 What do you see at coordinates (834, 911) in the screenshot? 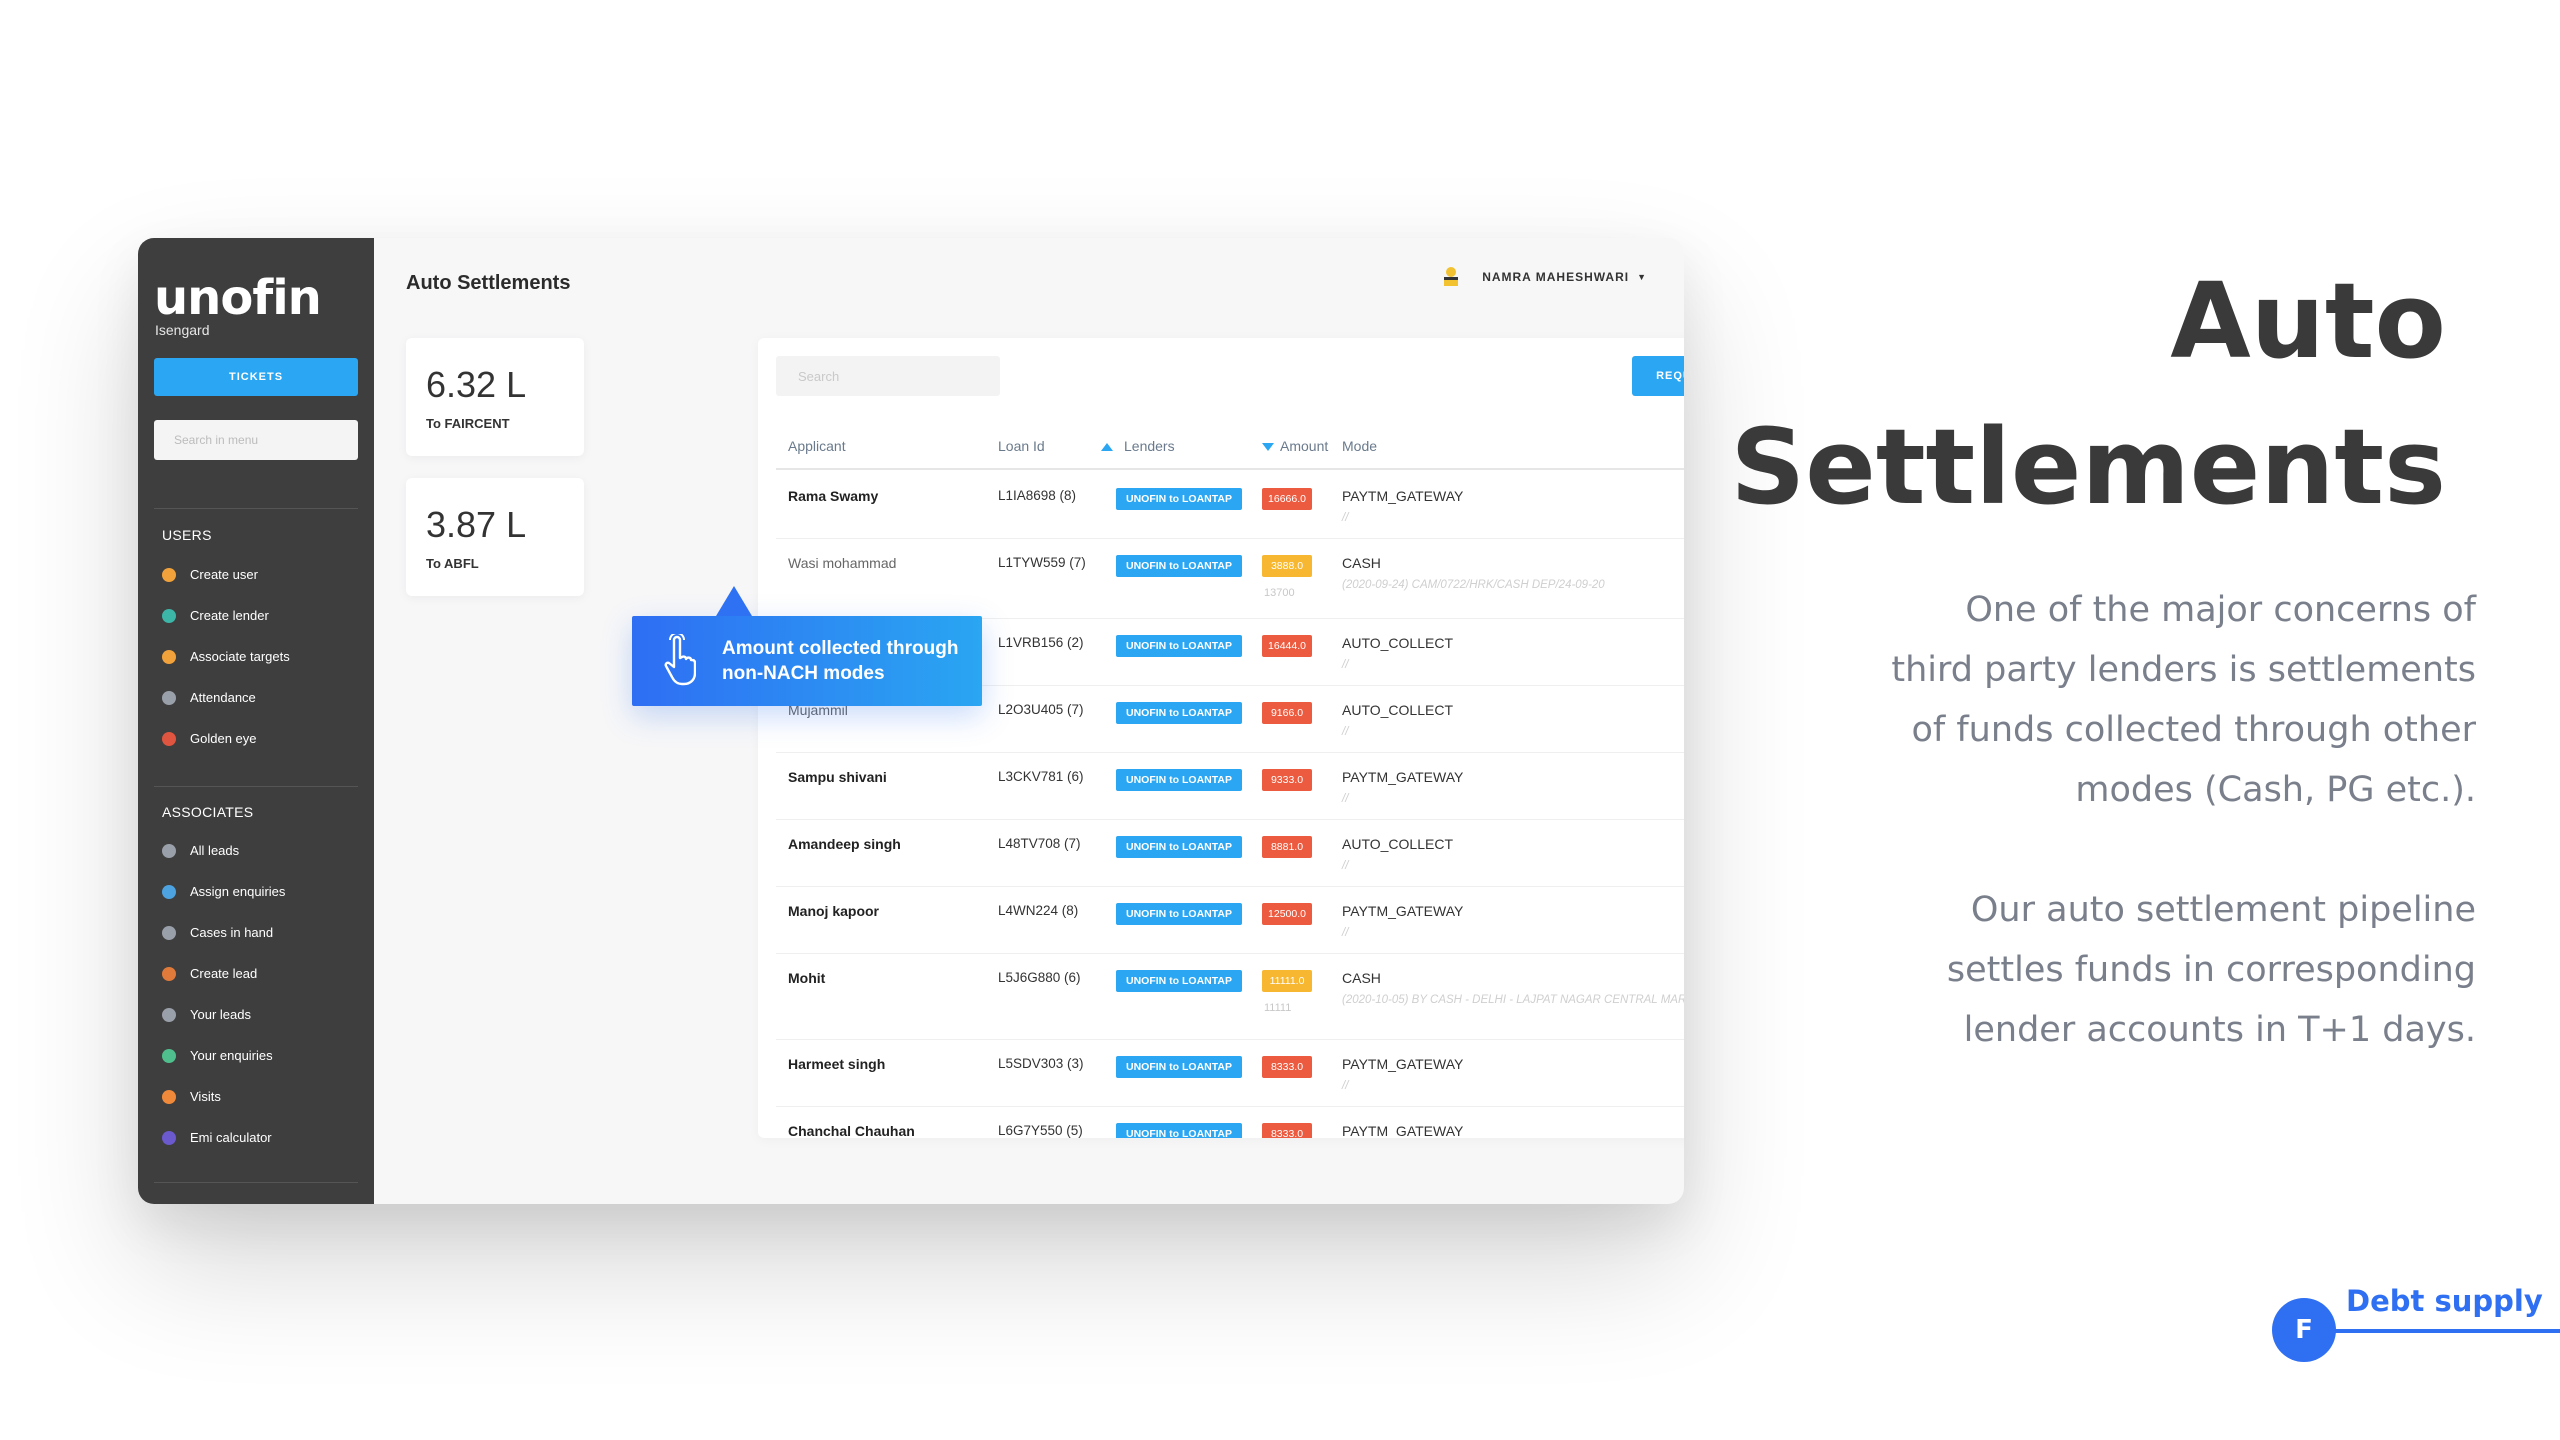
I see `applicant-name: Manoj kapoor` at bounding box center [834, 911].